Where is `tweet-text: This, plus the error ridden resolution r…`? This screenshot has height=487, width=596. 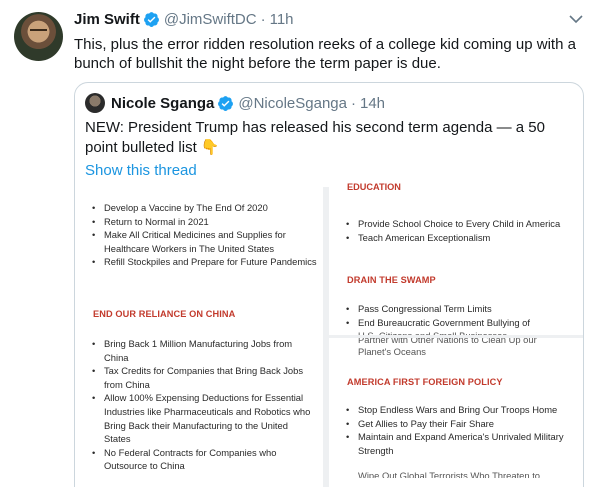
tweet-text: This, plus the error ridden resolution r… is located at coordinates (325, 54).